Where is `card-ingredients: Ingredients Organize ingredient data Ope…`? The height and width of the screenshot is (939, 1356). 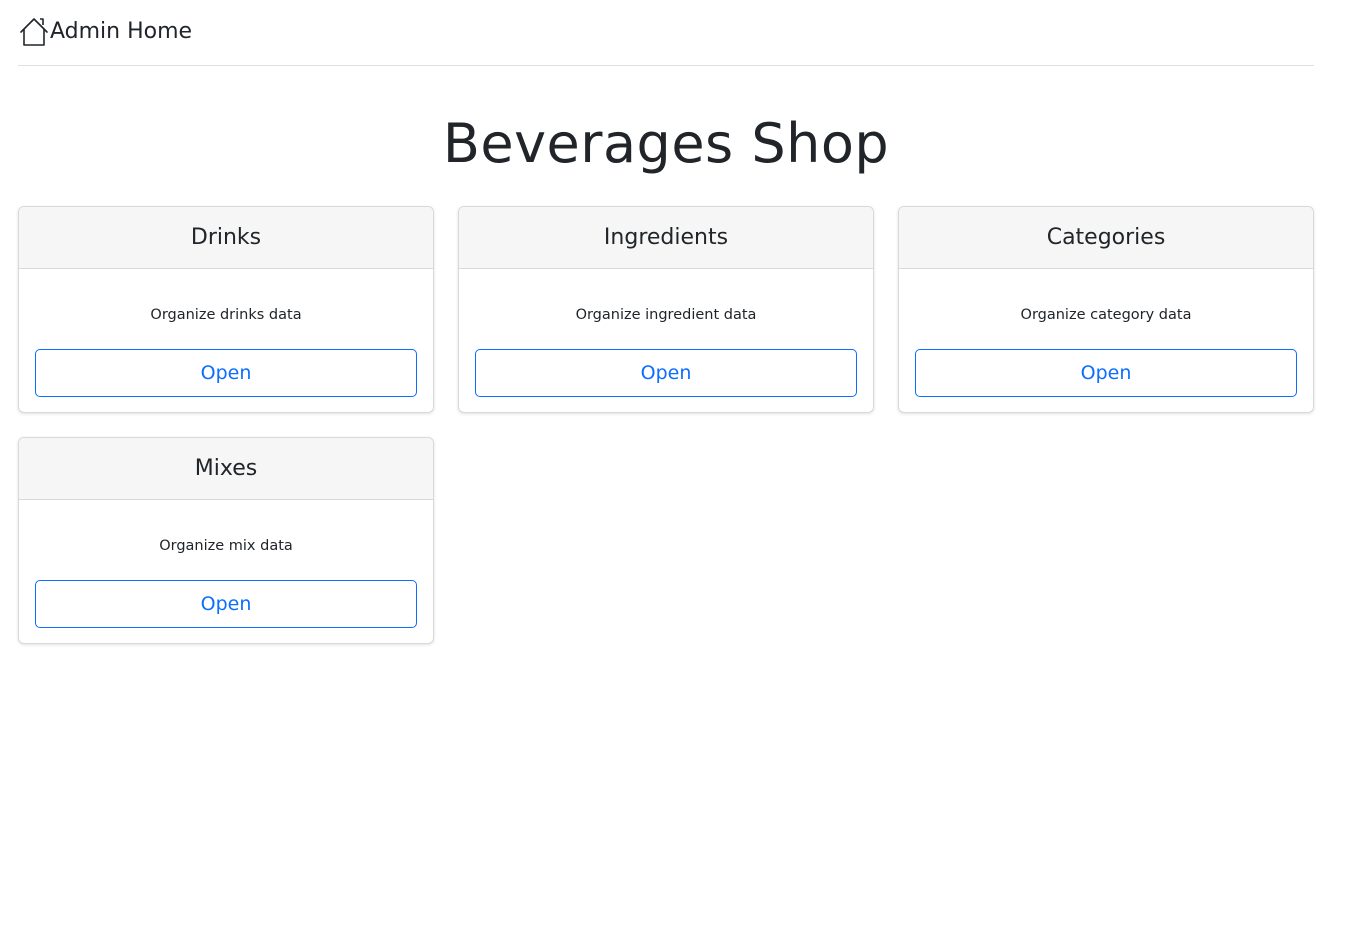
card-ingredients: Ingredients Organize ingredient data Ope… is located at coordinates (666, 309).